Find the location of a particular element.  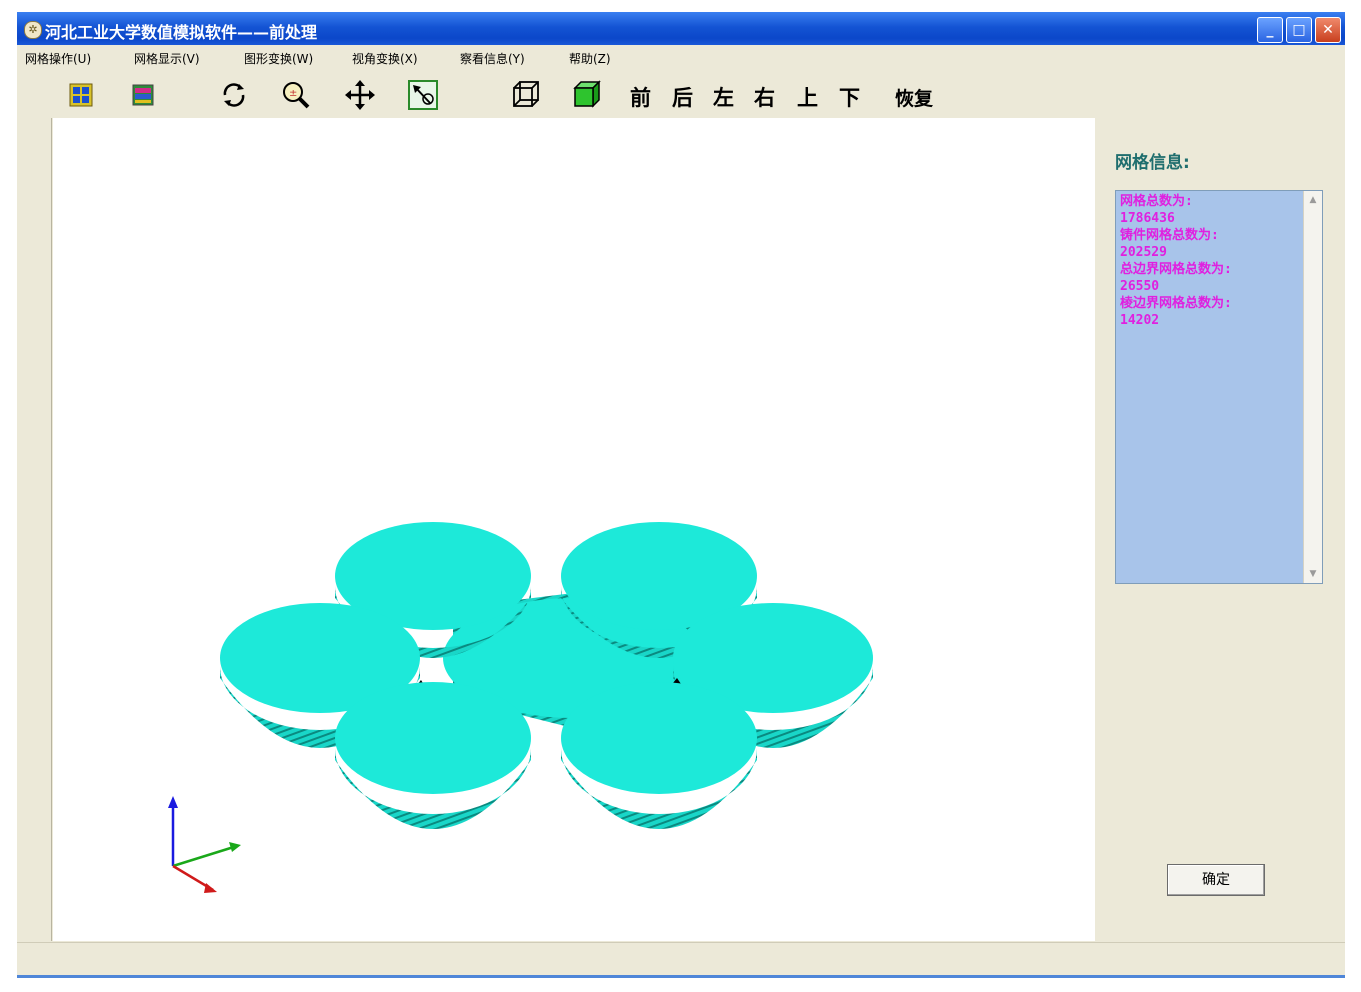

view-top-button: 上 is located at coordinates (807, 97).